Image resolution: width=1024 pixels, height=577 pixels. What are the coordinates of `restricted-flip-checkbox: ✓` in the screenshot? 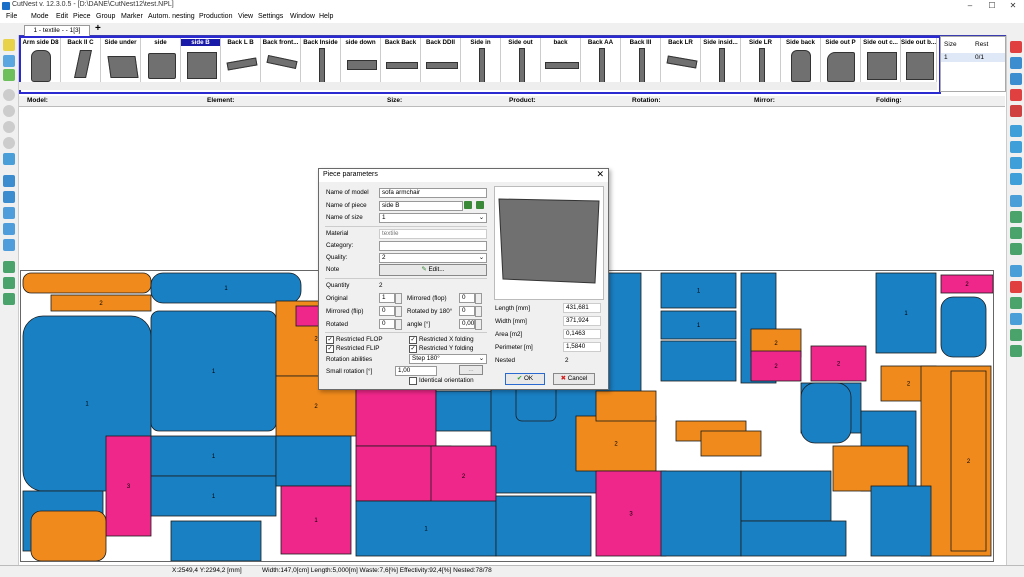 It's located at (330, 349).